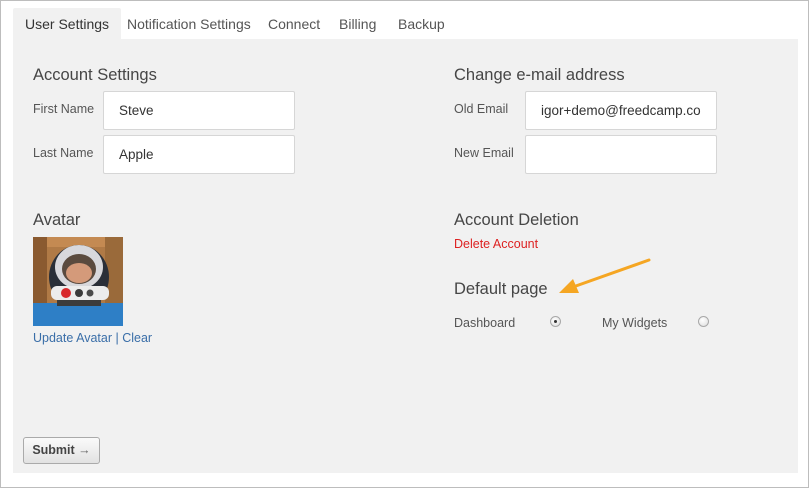 This screenshot has width=809, height=489. I want to click on avatar-heading: Avatar, so click(57, 220).